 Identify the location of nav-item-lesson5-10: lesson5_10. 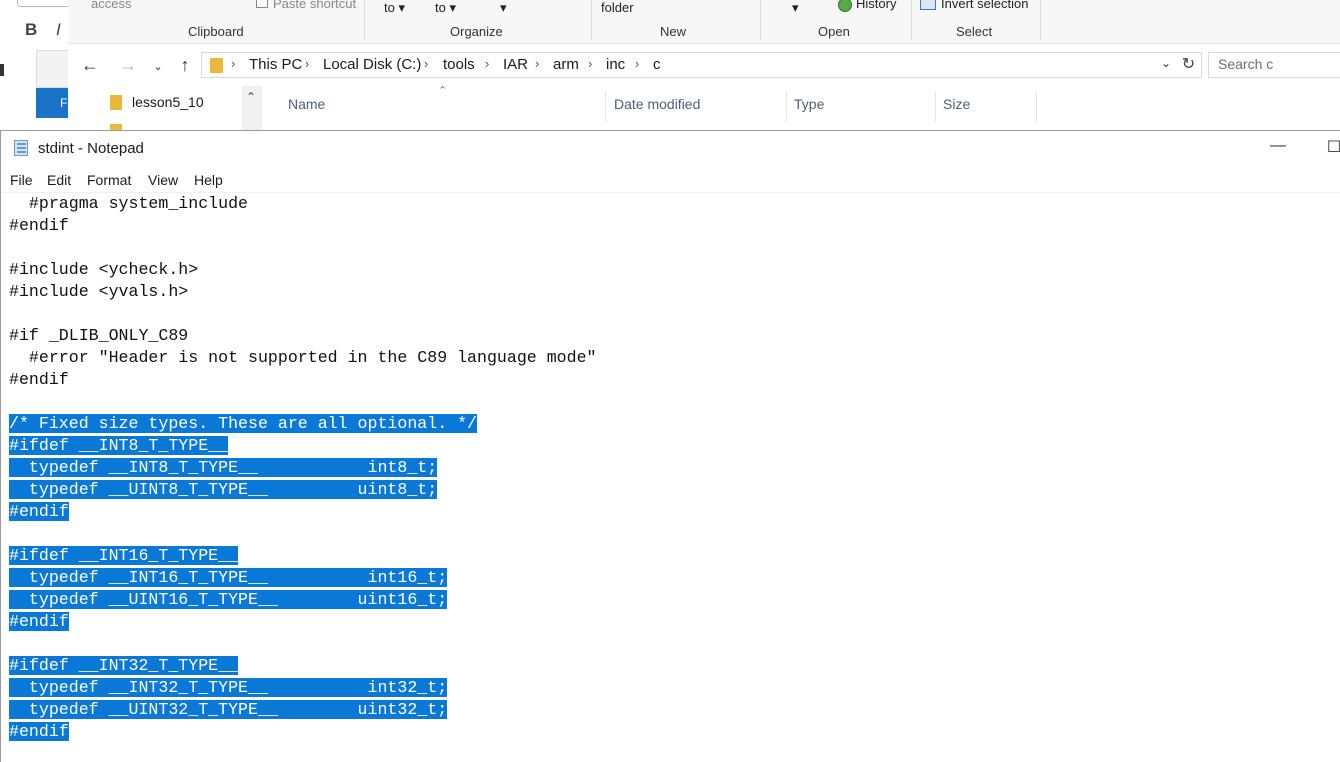
(168, 102).